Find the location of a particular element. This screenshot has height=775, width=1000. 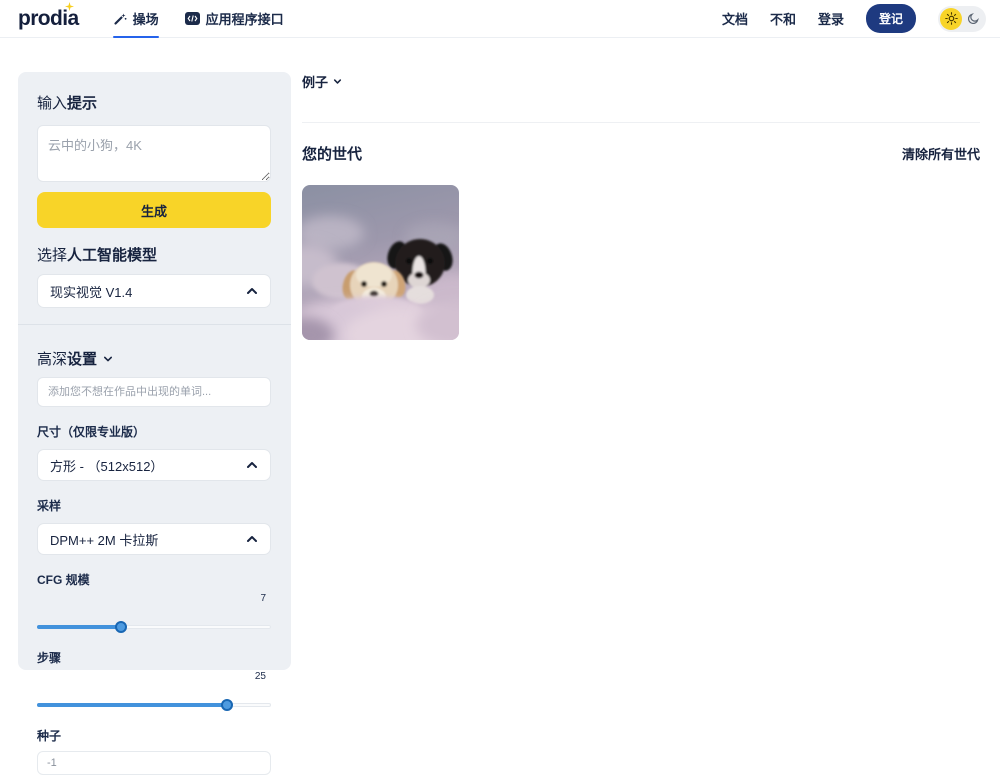

prodia-logo: prodia is located at coordinates (48, 16).